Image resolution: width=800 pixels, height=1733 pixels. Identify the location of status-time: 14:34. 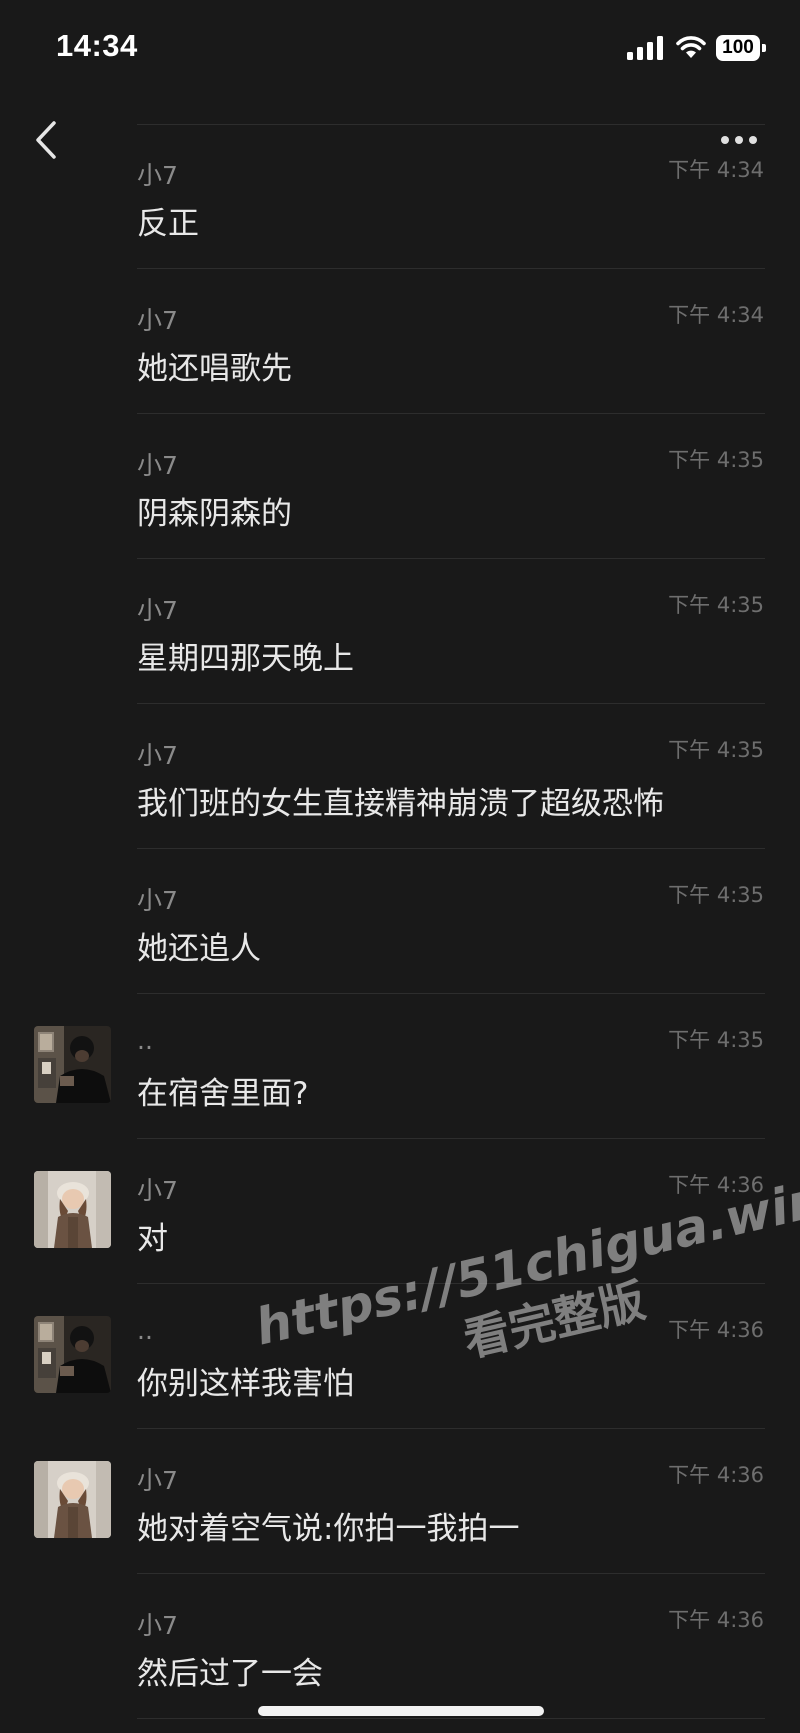
(97, 45).